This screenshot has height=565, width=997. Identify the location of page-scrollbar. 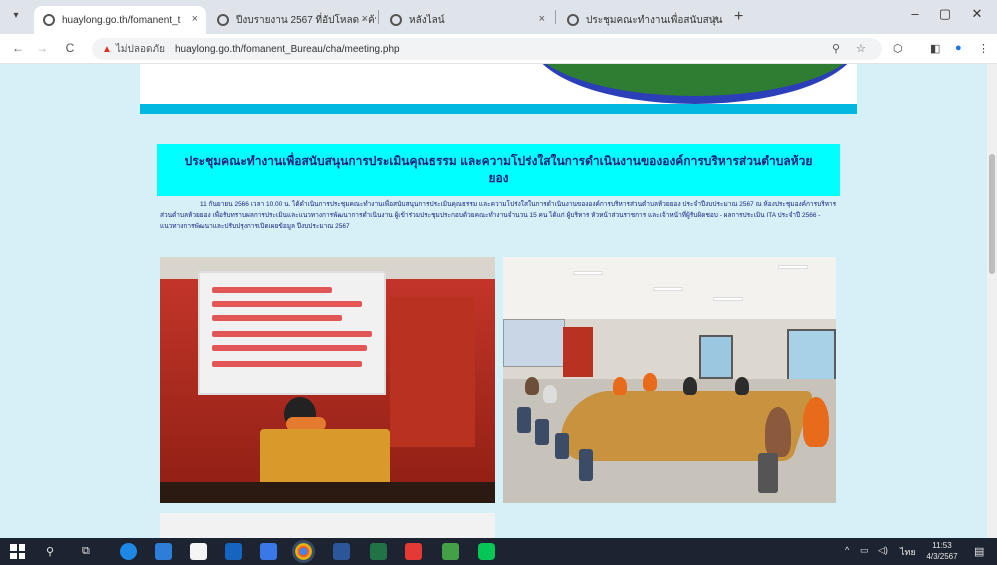
(992, 301).